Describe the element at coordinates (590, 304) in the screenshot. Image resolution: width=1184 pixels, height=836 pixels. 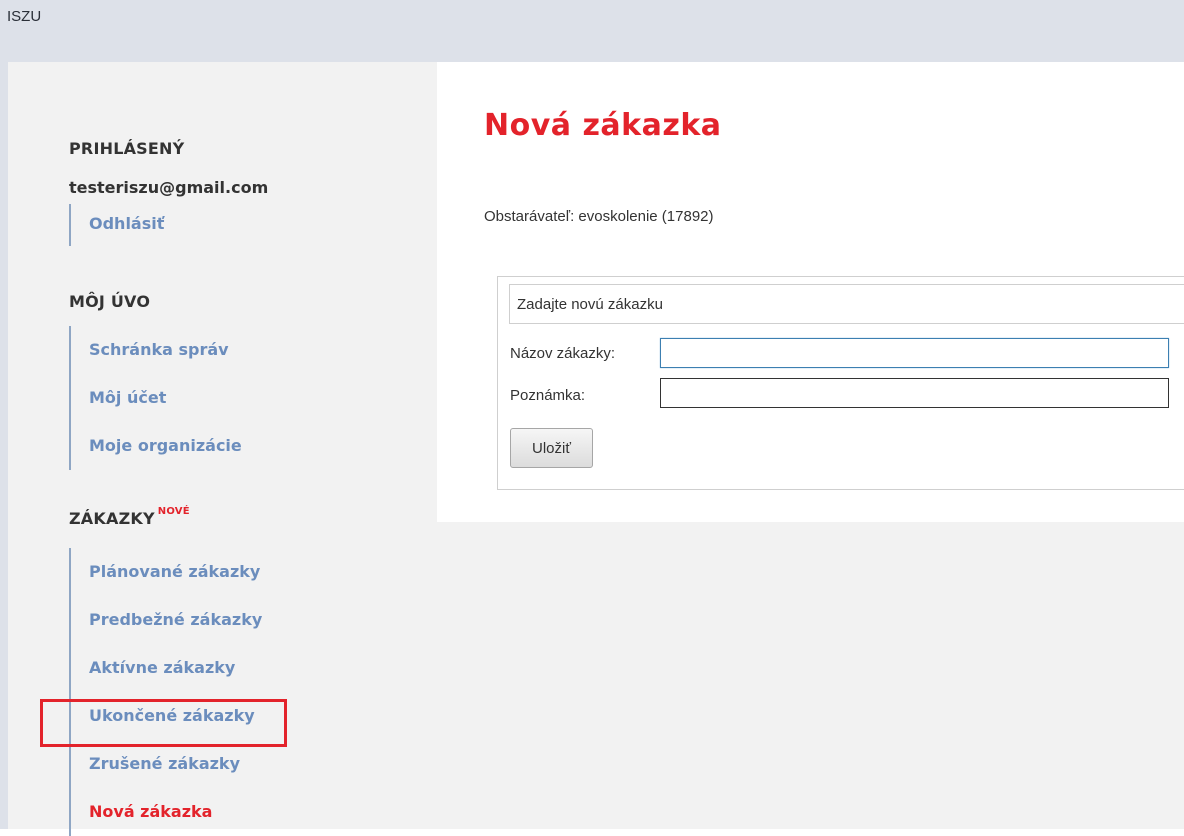
I see `form-legend-text: Zadajte novú zákazku` at that location.